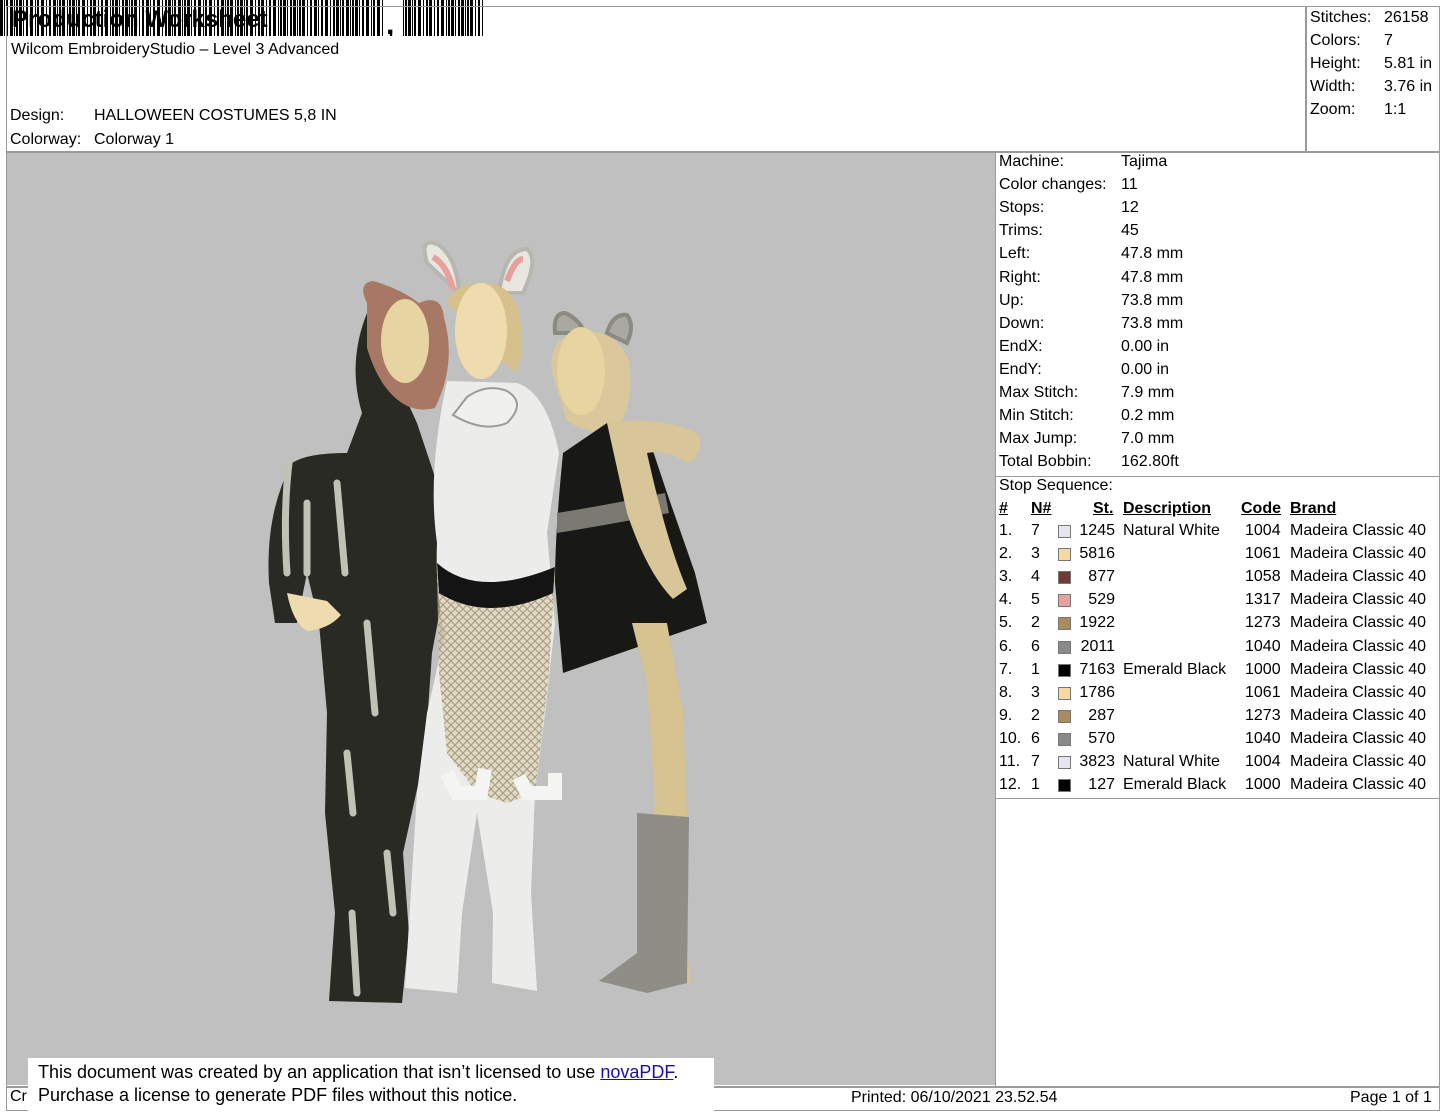 The height and width of the screenshot is (1117, 1445). I want to click on machine-label: Right:, so click(1020, 277).